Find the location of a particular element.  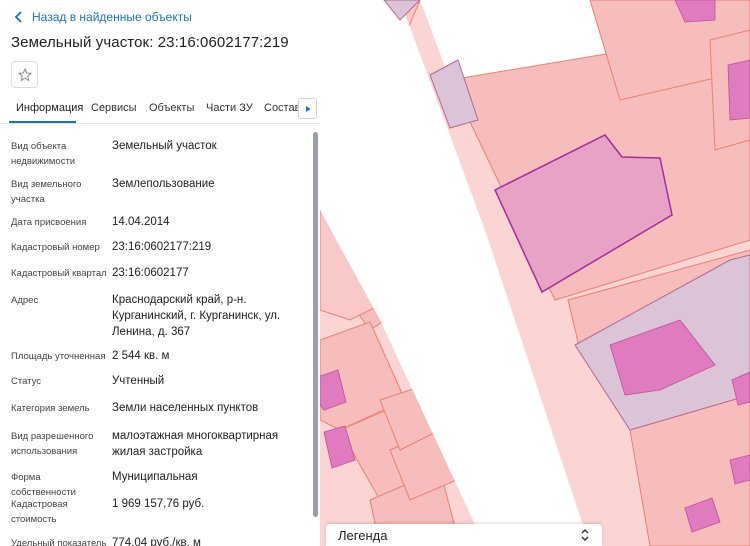

info-row-cadastral-value: Кадастровая стоимость 1 969 157,76 руб. is located at coordinates (160, 511).